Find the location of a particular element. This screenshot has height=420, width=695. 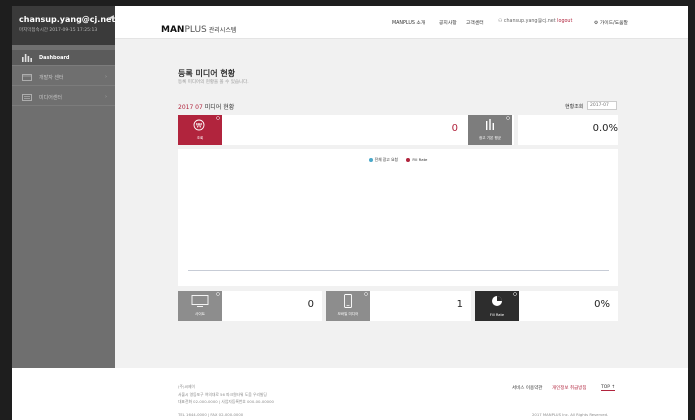

stats-heading: 2017 07 미디어 현황 is located at coordinates (206, 106).